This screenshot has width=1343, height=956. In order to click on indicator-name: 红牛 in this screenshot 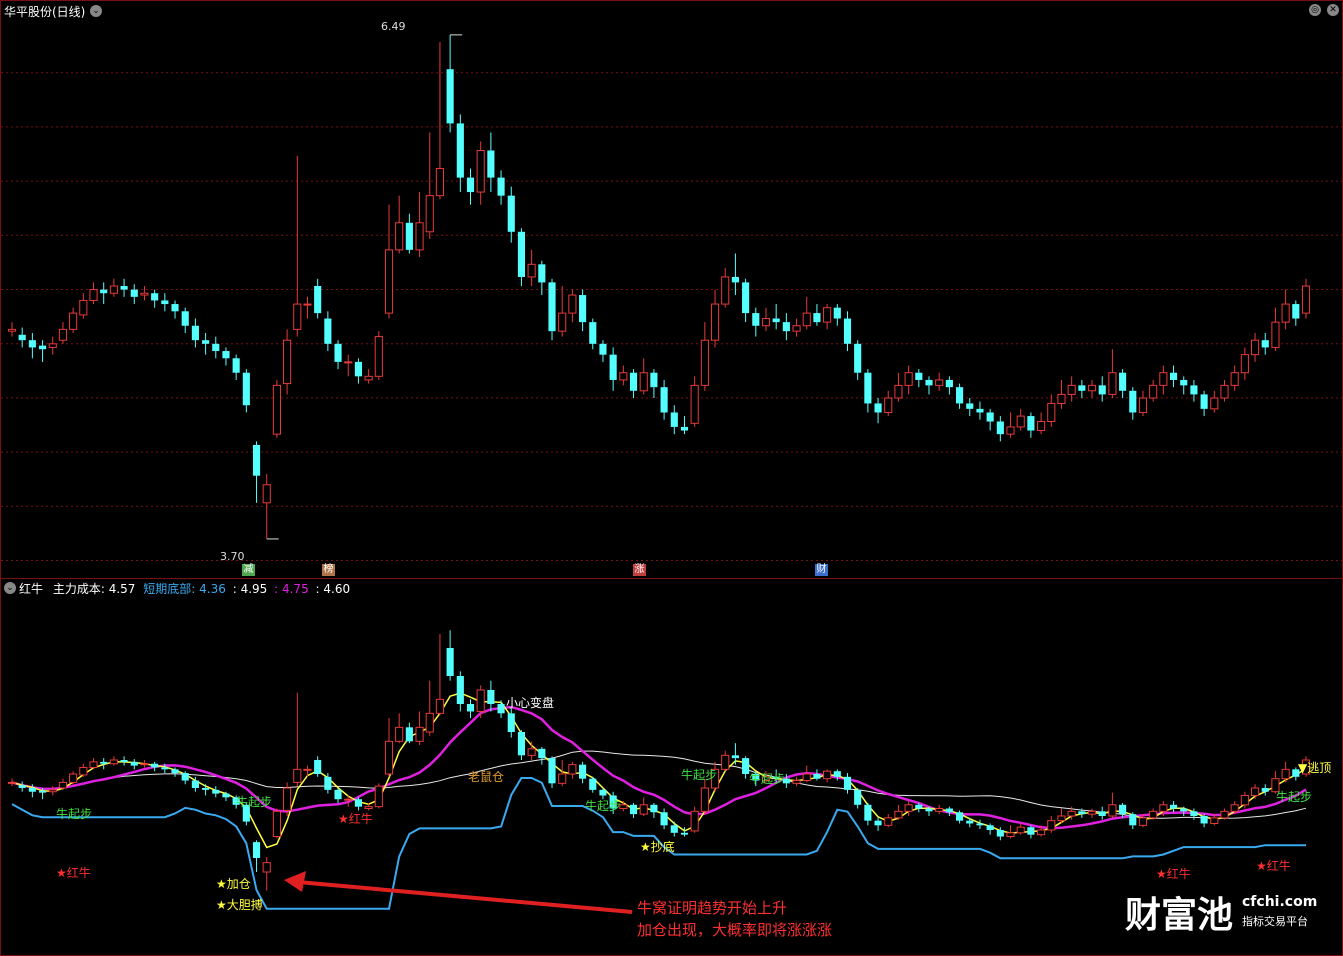, I will do `click(31, 589)`.